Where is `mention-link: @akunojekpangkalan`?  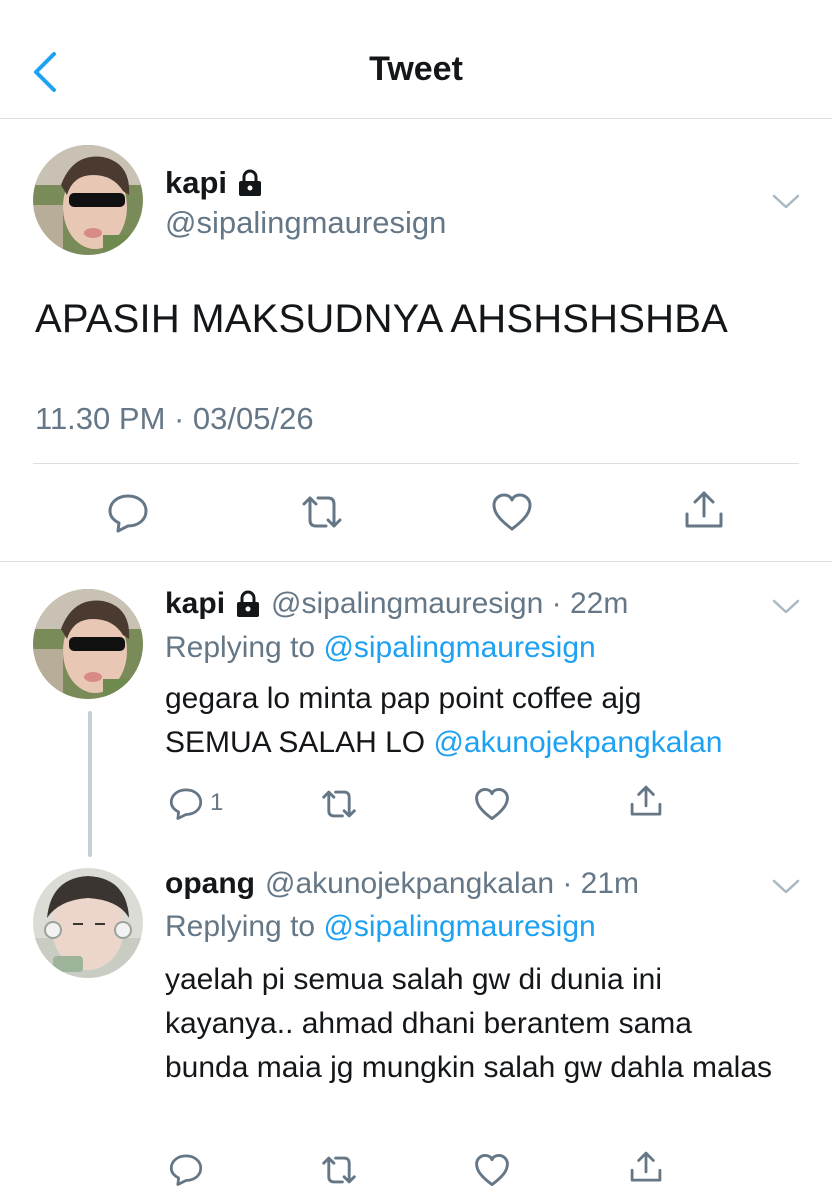 mention-link: @akunojekpangkalan is located at coordinates (577, 742).